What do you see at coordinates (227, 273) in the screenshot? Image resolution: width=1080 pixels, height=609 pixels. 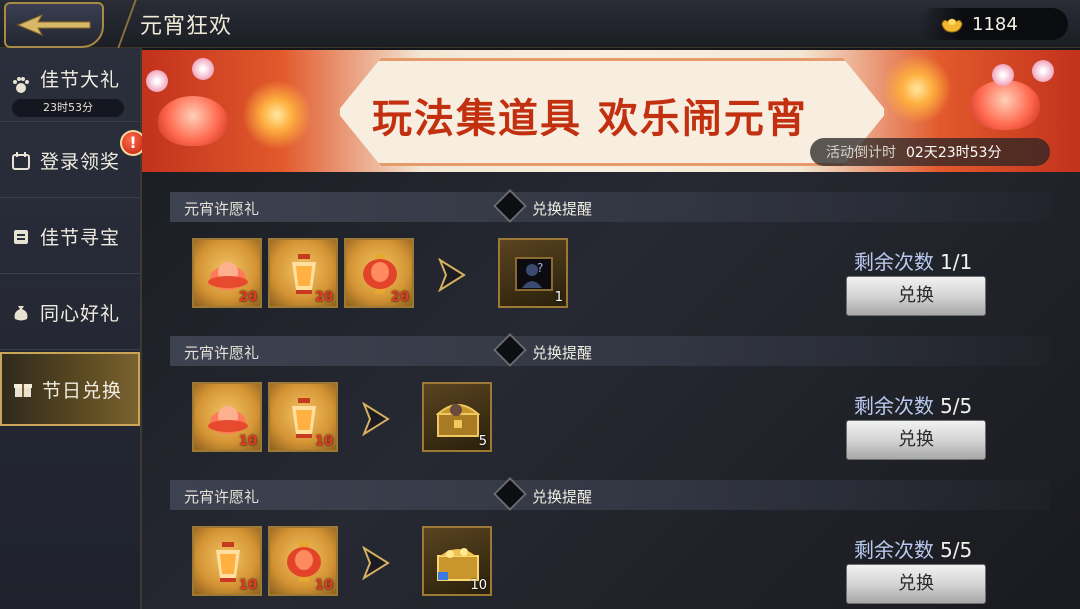 I see `lotus-lantern-icon: 20` at bounding box center [227, 273].